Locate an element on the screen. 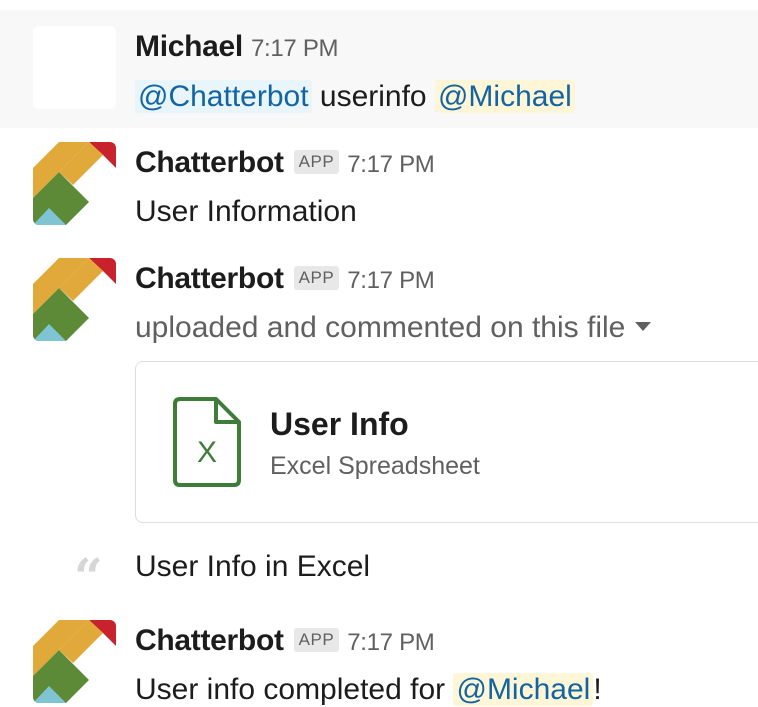  message-body: @Chatterbot userinfo @Michael is located at coordinates (355, 97).